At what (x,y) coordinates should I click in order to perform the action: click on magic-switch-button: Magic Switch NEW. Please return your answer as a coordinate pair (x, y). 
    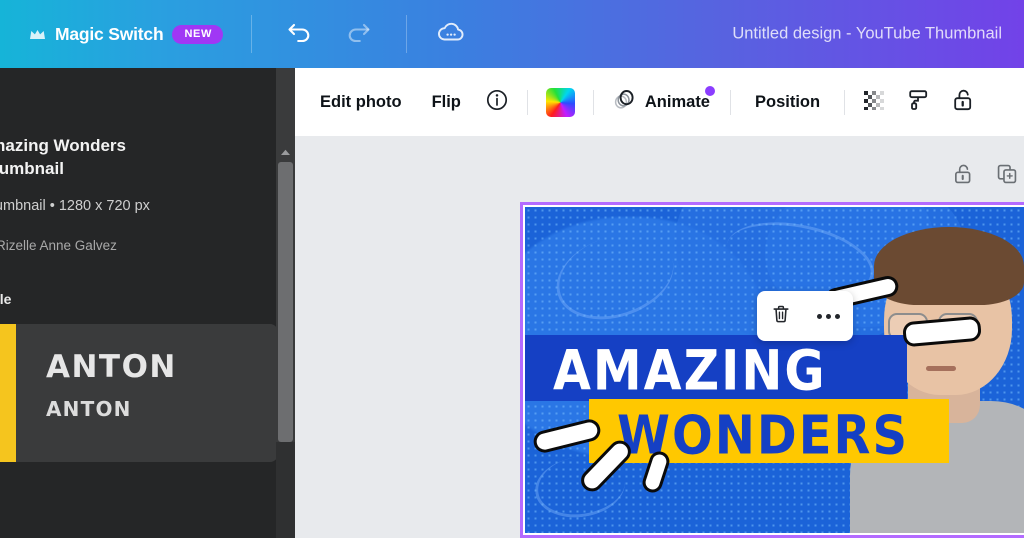
    Looking at the image, I should click on (126, 34).